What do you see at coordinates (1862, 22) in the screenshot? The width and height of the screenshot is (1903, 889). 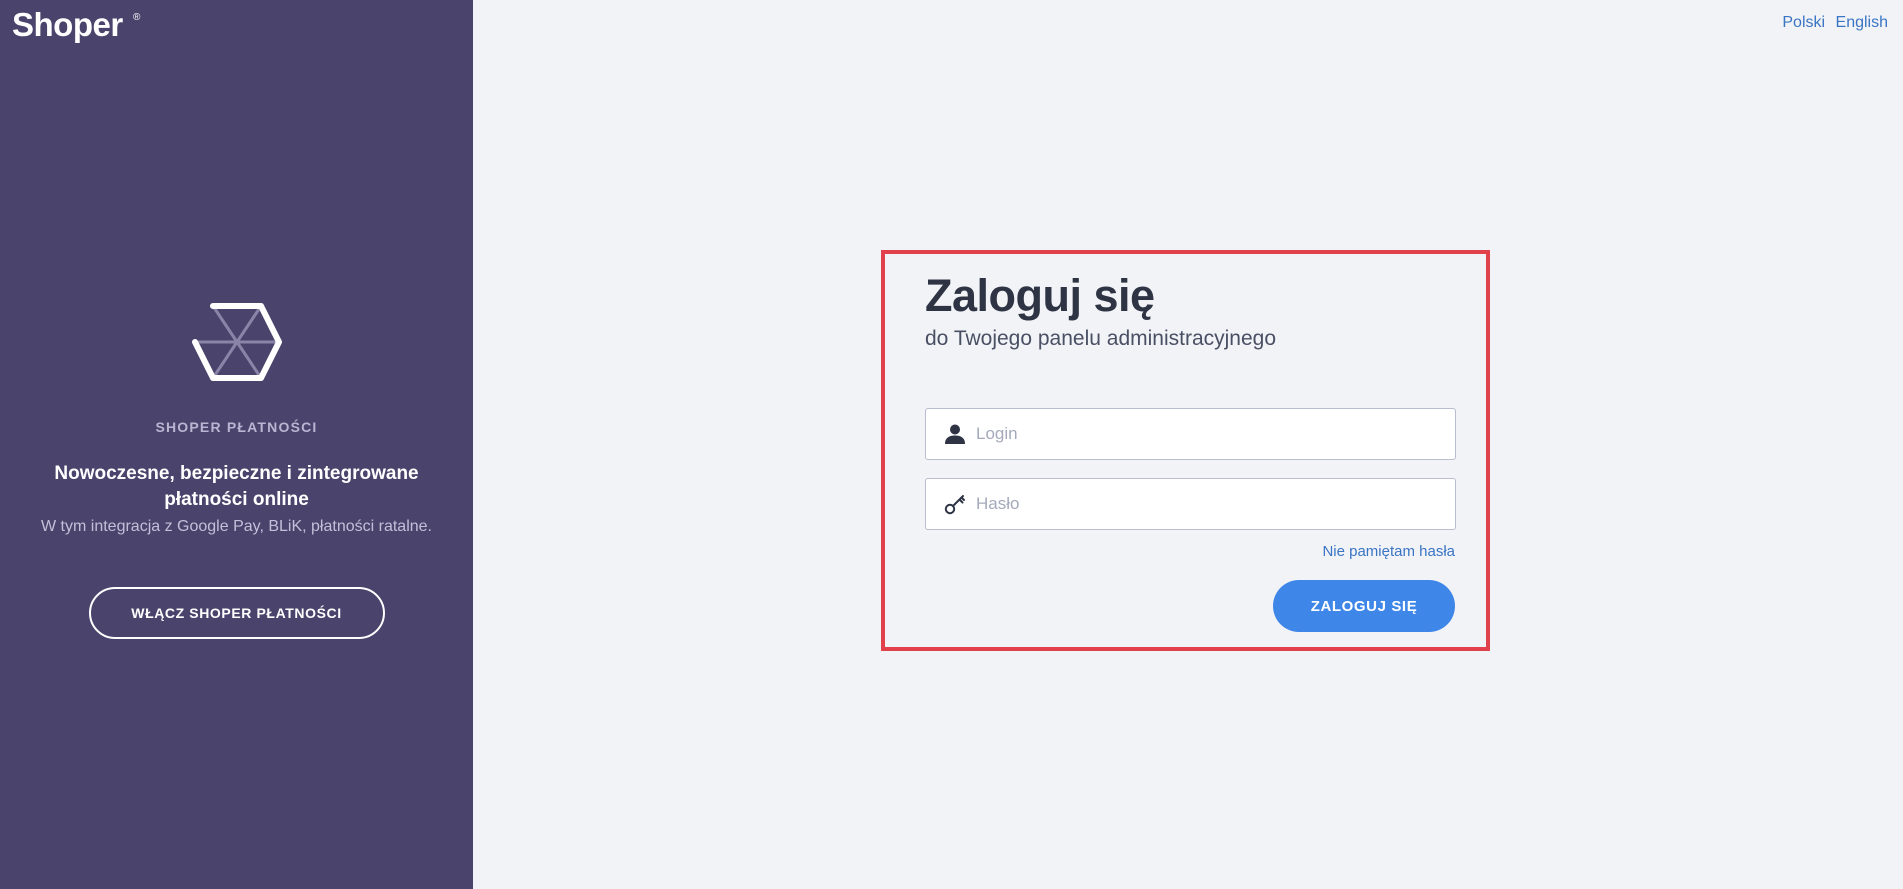 I see `language-english-link: English` at bounding box center [1862, 22].